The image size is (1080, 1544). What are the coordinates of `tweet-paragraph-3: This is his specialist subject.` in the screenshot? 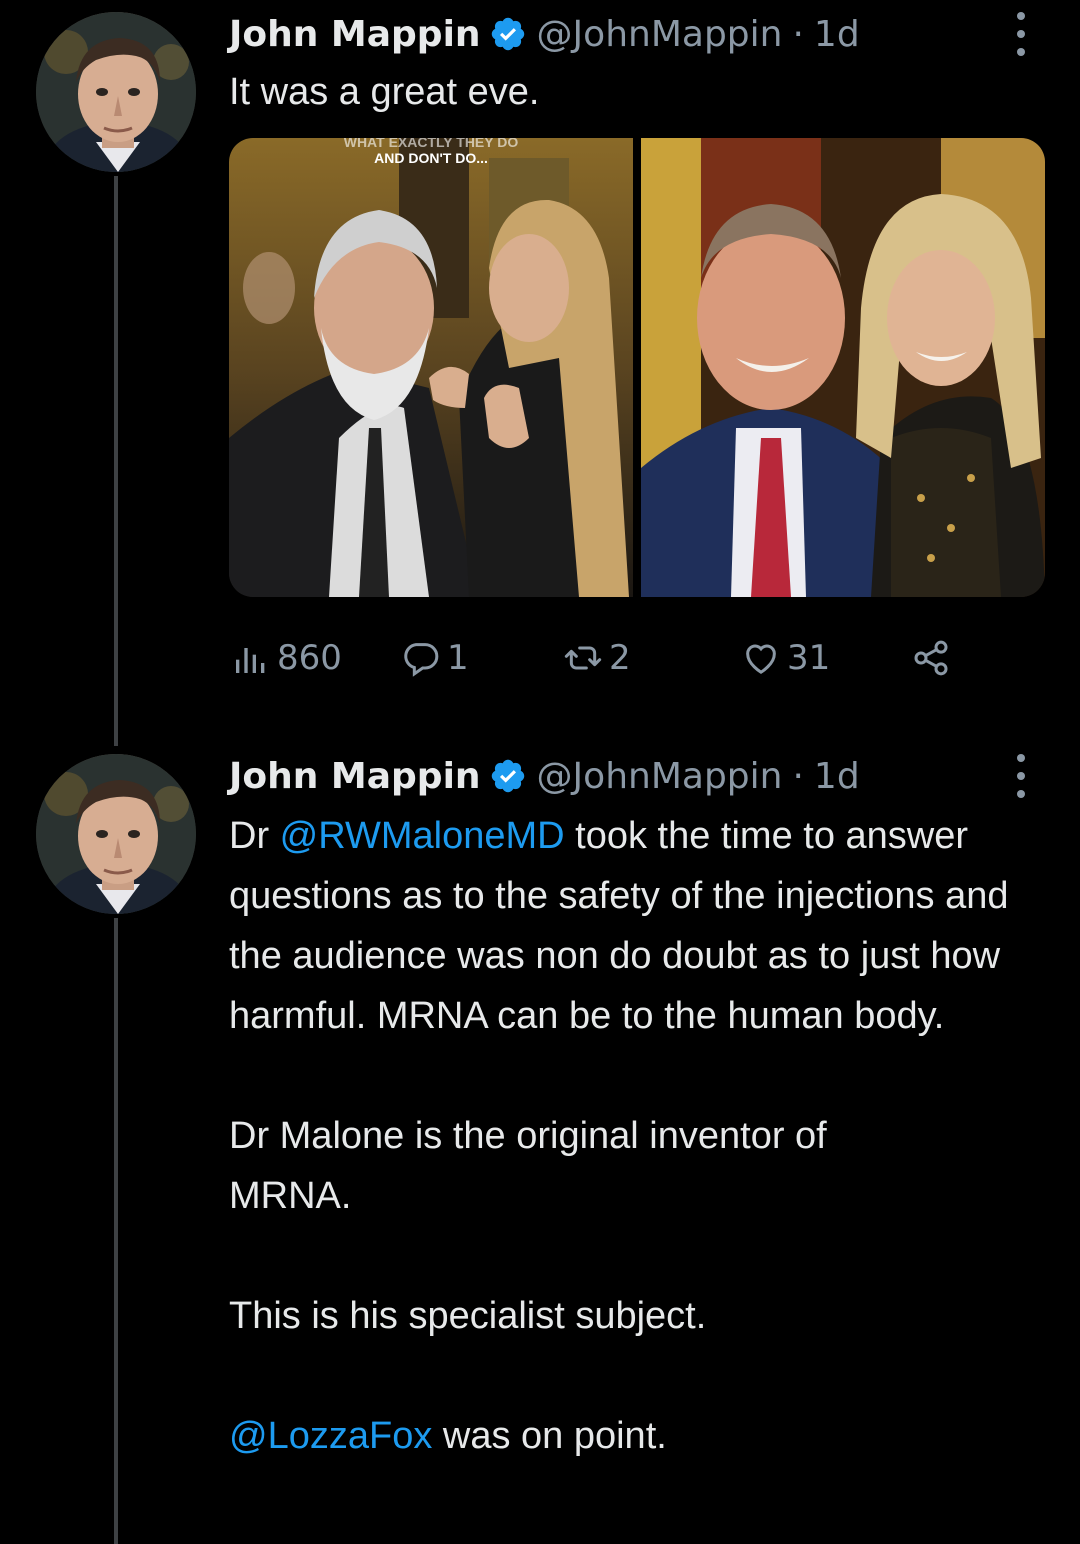 It's located at (468, 1316).